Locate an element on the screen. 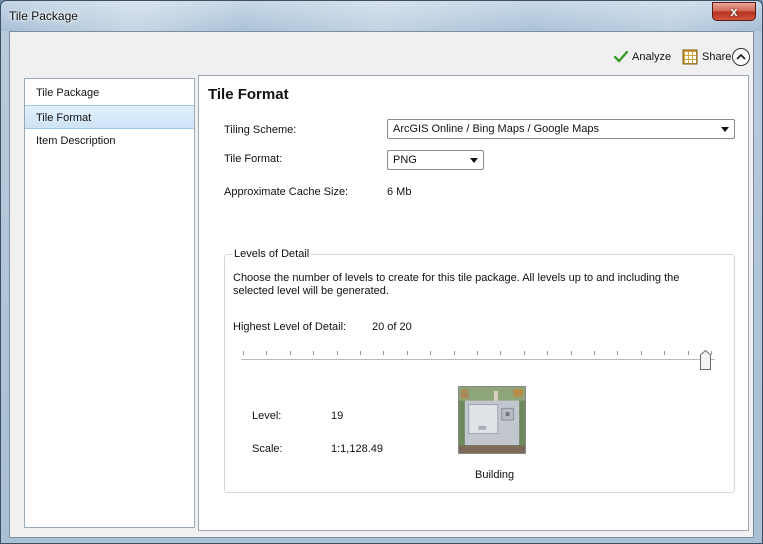 The width and height of the screenshot is (763, 544). close-button: x is located at coordinates (734, 11).